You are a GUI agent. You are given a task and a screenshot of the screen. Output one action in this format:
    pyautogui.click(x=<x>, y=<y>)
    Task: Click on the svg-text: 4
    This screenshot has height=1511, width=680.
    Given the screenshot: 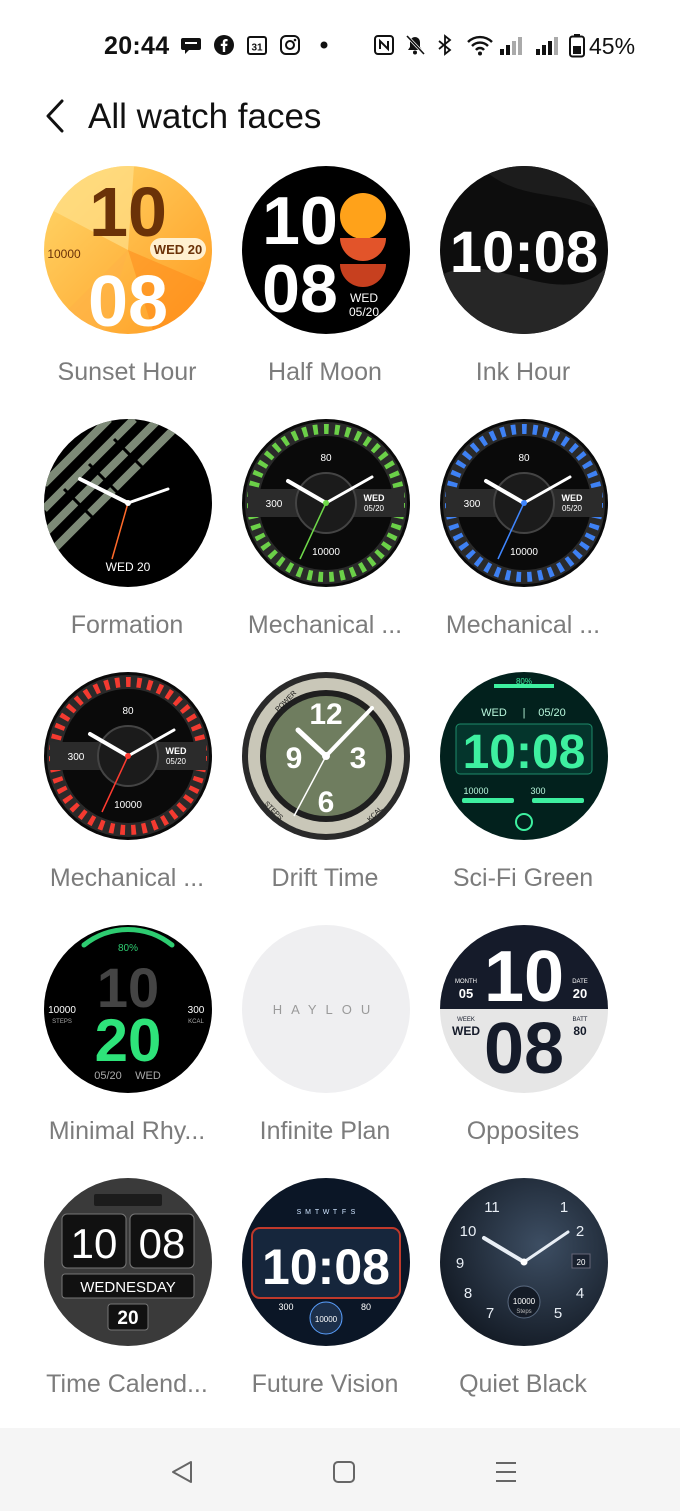 What is the action you would take?
    pyautogui.click(x=580, y=1293)
    